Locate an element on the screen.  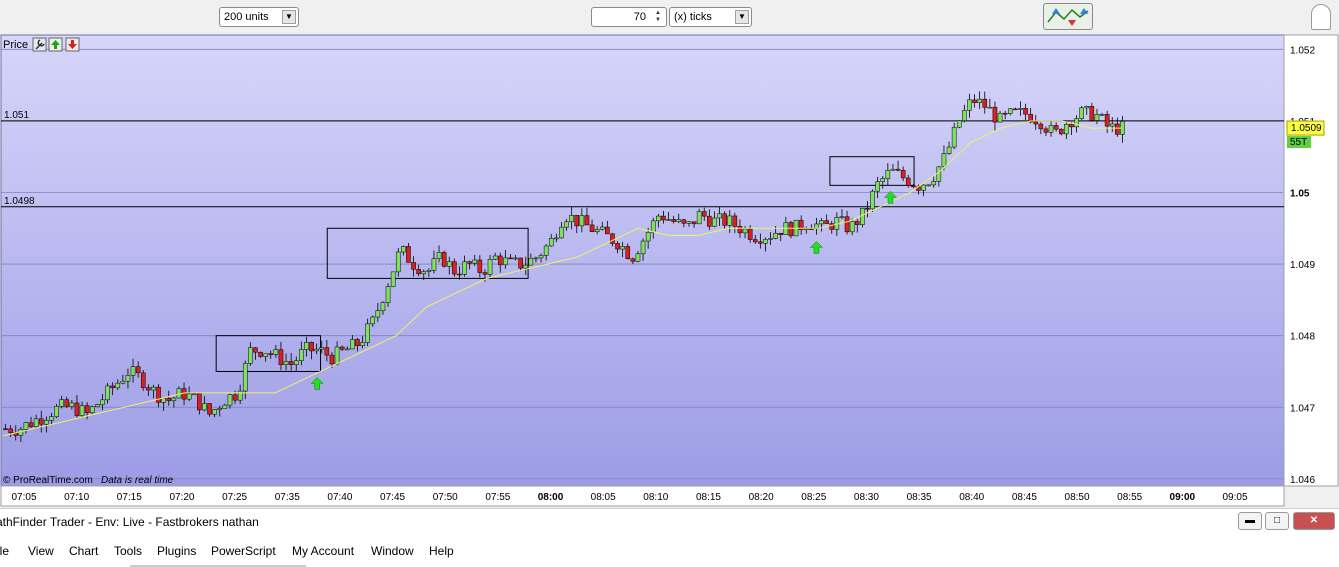
scroll-tab is located at coordinates (1321, 17).